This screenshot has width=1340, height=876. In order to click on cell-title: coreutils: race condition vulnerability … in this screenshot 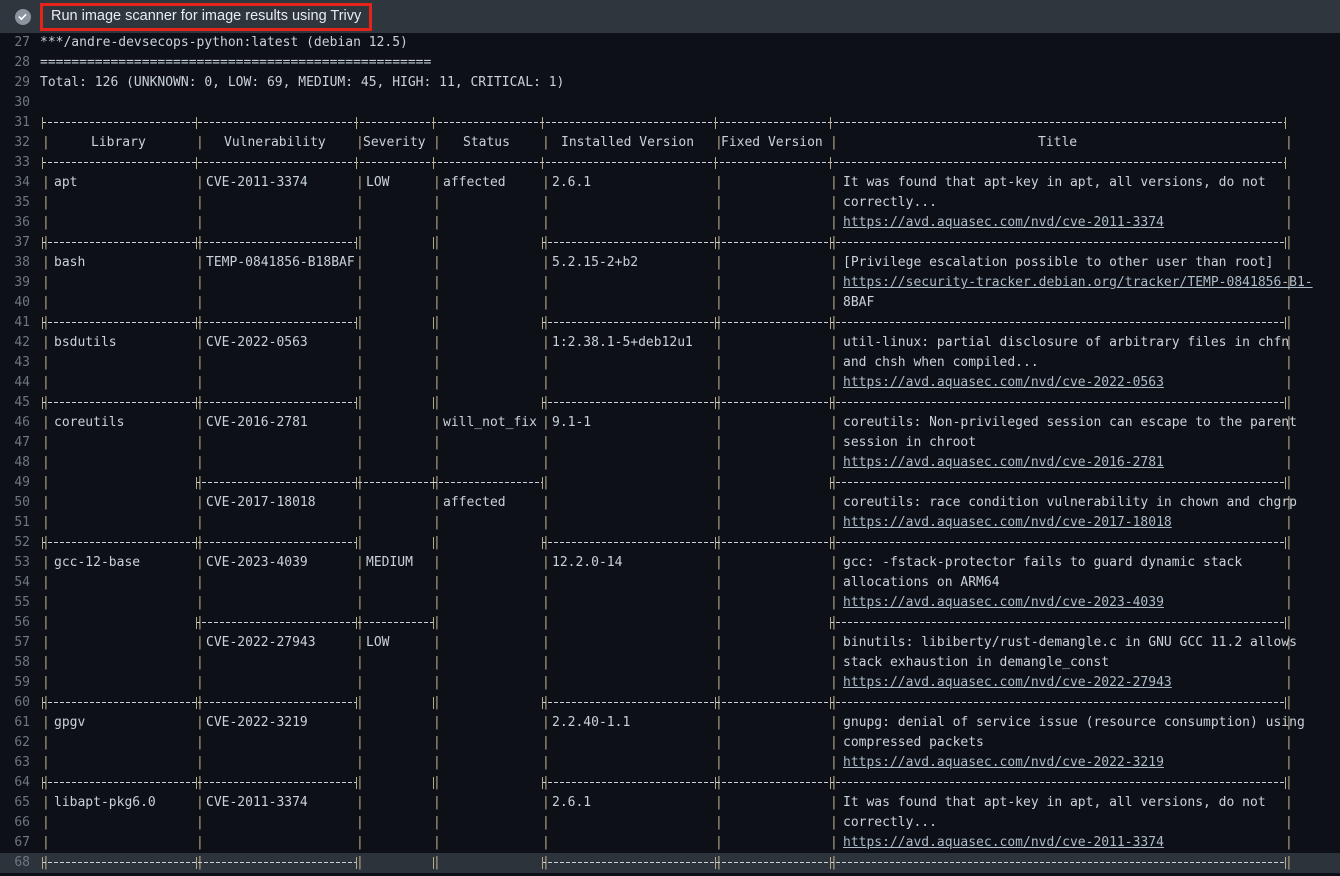, I will do `click(1070, 502)`.